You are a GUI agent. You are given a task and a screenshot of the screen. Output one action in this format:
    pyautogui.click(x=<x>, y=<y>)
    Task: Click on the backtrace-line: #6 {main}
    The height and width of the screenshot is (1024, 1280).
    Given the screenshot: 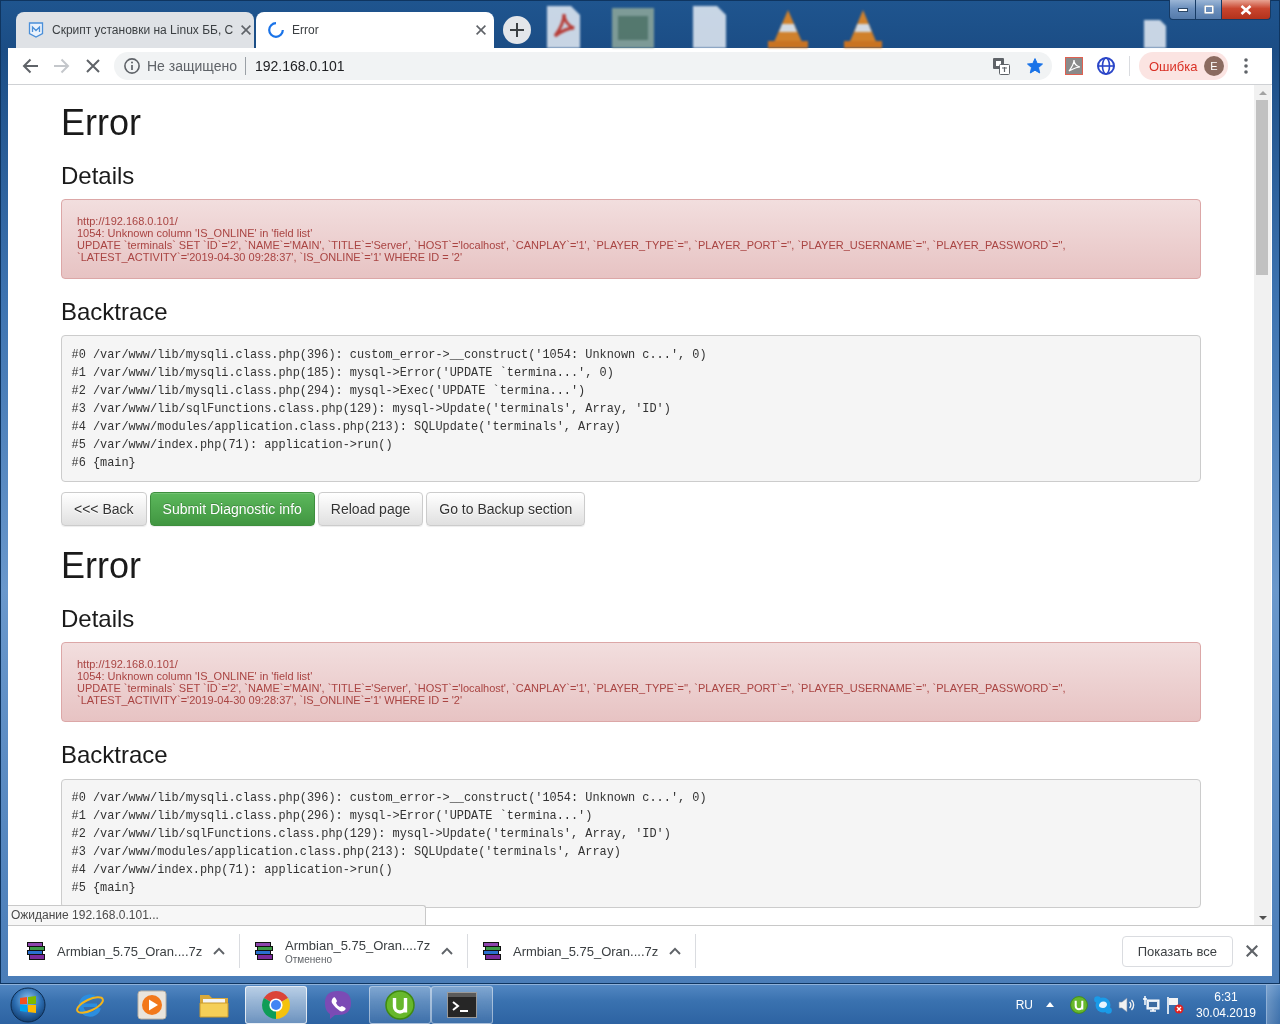 What is the action you would take?
    pyautogui.click(x=104, y=463)
    